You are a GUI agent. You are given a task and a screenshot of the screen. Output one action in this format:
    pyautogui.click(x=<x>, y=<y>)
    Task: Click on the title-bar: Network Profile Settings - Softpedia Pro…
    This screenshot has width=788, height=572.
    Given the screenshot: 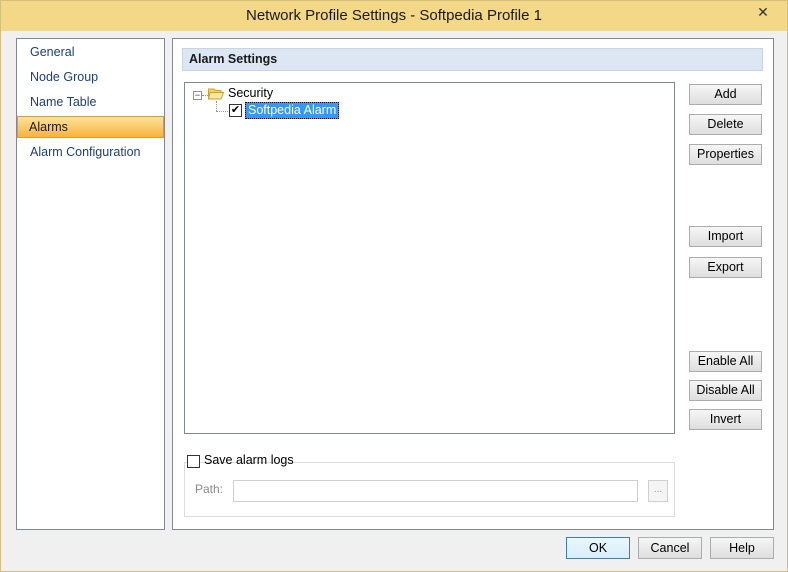 What is the action you would take?
    pyautogui.click(x=394, y=16)
    